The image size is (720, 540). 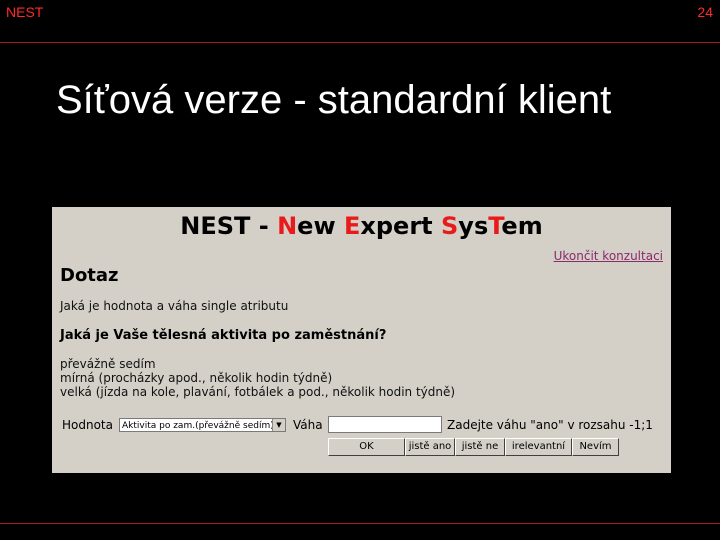 What do you see at coordinates (87, 425) in the screenshot?
I see `value-label: Hodnota` at bounding box center [87, 425].